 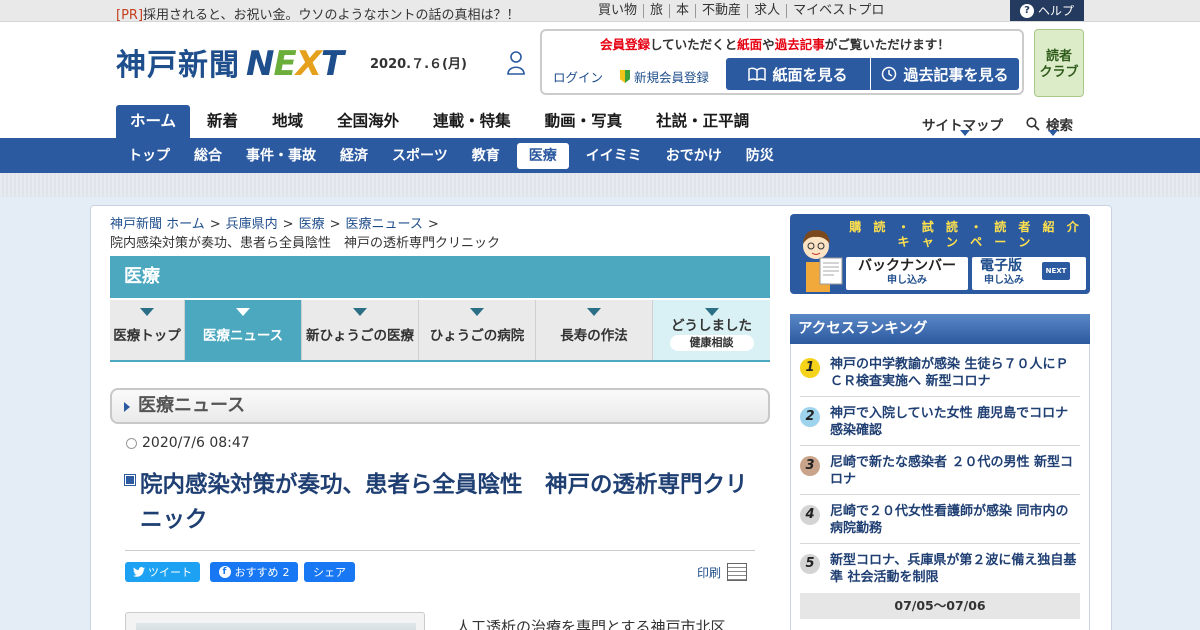 What do you see at coordinates (224, 572) in the screenshot?
I see `facebook-icon: f` at bounding box center [224, 572].